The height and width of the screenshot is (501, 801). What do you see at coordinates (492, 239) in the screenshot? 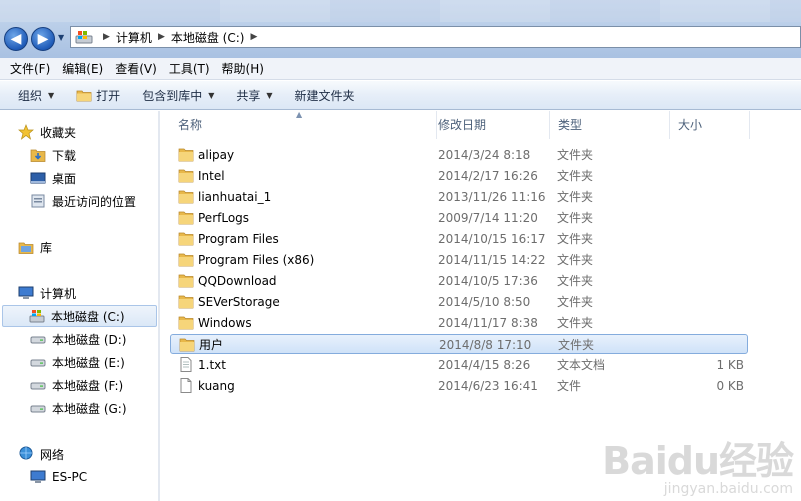
I see `file-date: 2014/10/15 16:17` at bounding box center [492, 239].